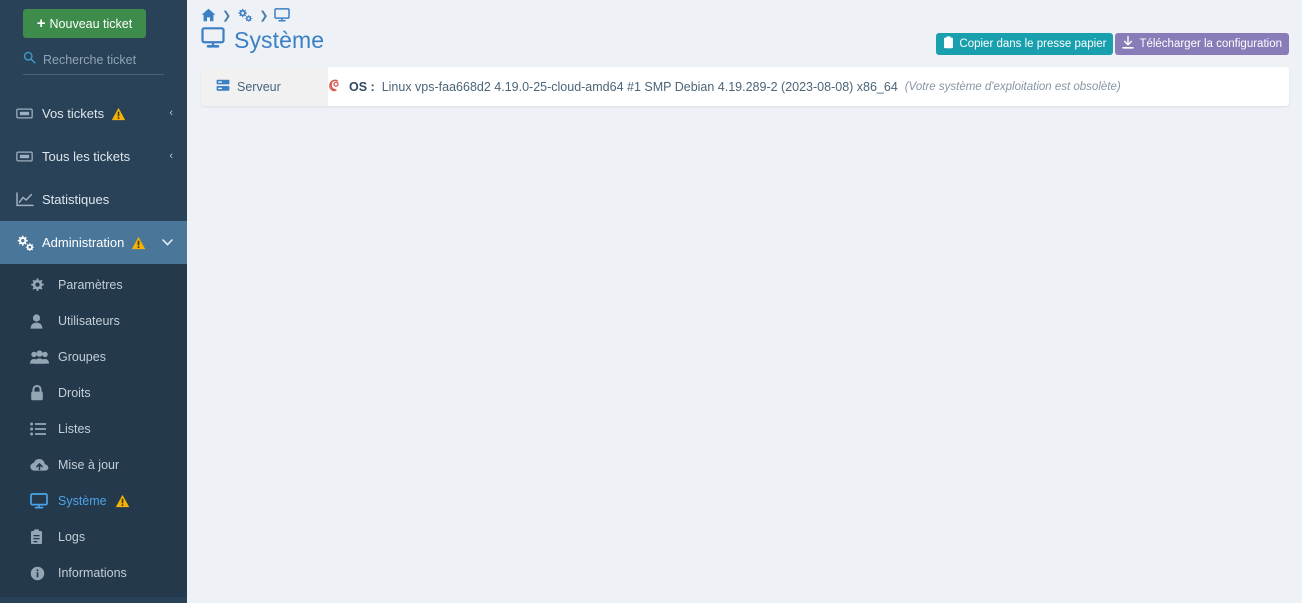 The width and height of the screenshot is (1302, 603). What do you see at coordinates (279, 40) in the screenshot?
I see `page-title-text: Système` at bounding box center [279, 40].